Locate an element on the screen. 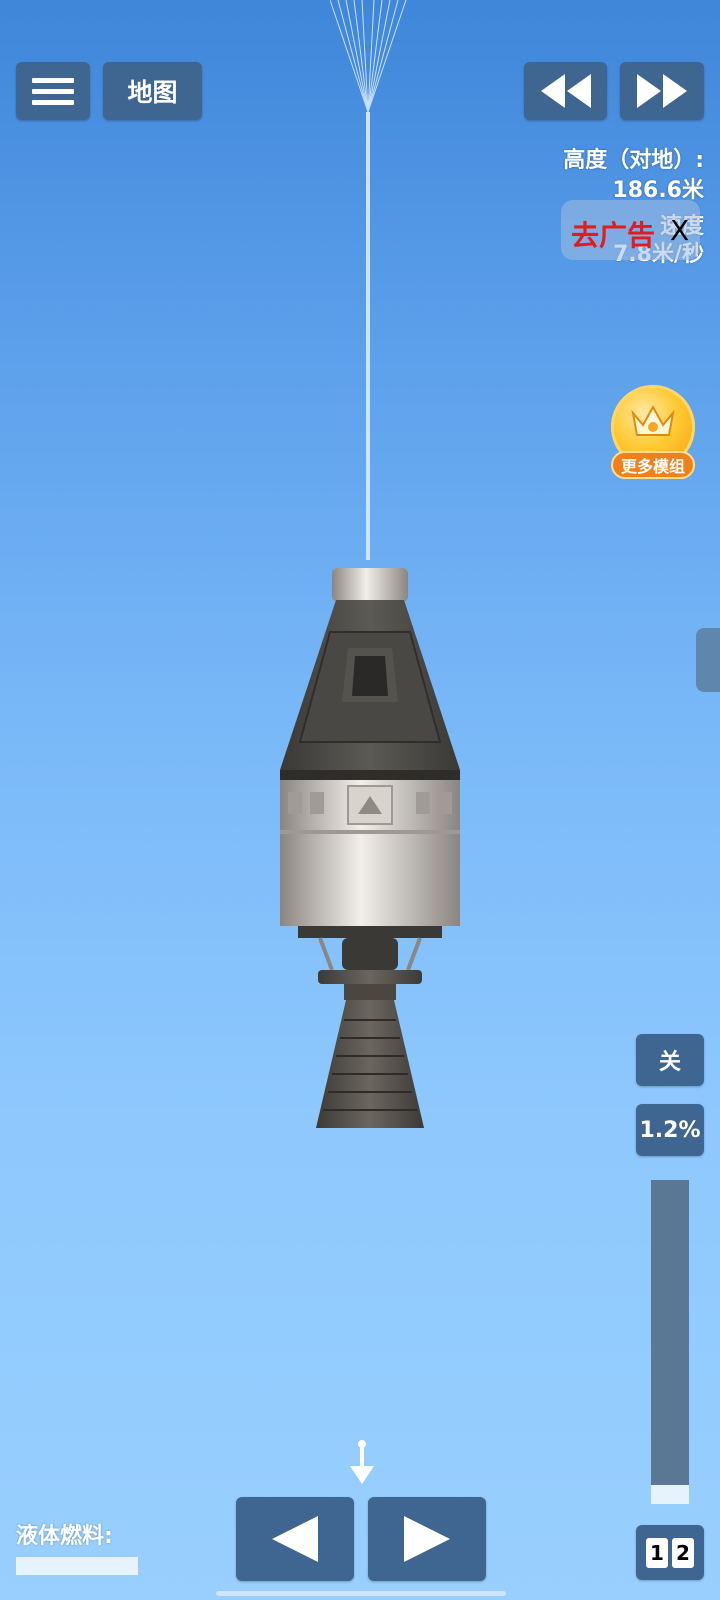  fast-forward-button is located at coordinates (662, 91).